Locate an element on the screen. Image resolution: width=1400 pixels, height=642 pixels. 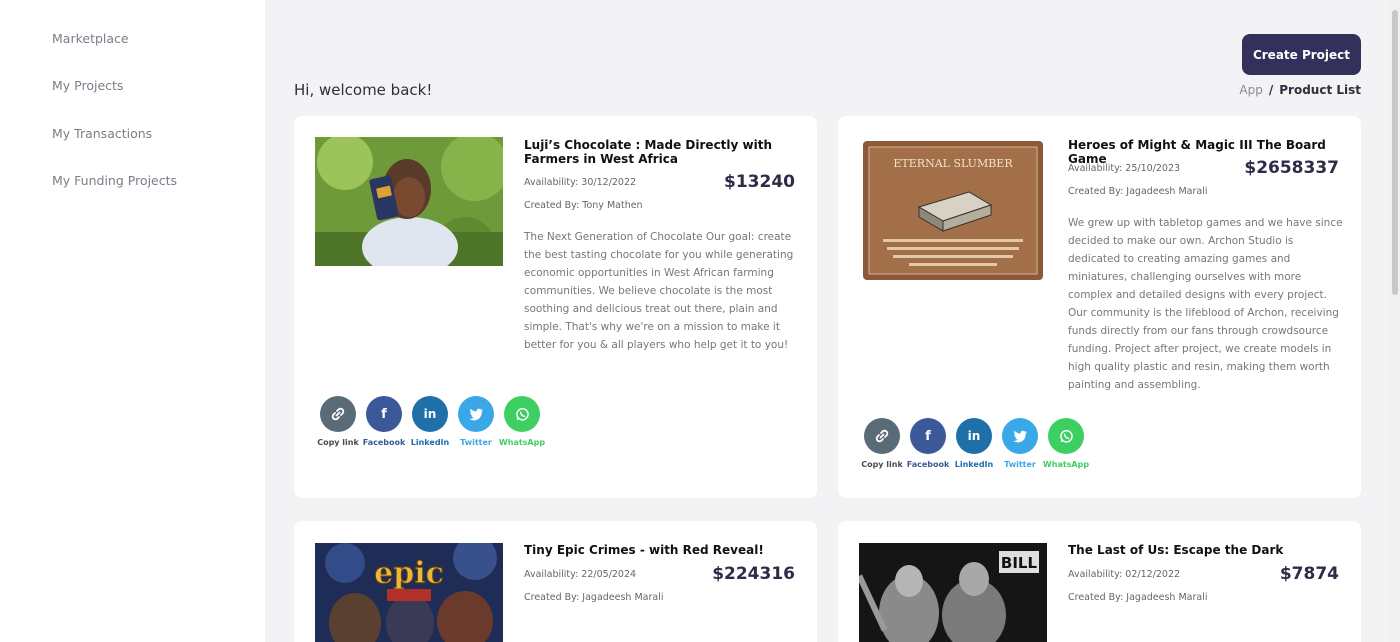
scrollbar-thumb is located at coordinates (1395, 152).